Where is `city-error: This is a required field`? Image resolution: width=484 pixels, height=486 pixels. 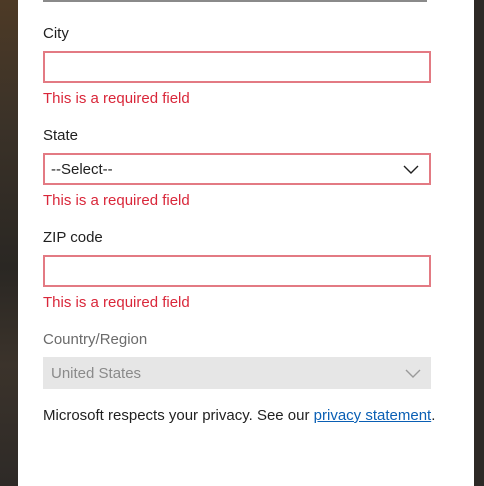 city-error: This is a required field is located at coordinates (116, 98).